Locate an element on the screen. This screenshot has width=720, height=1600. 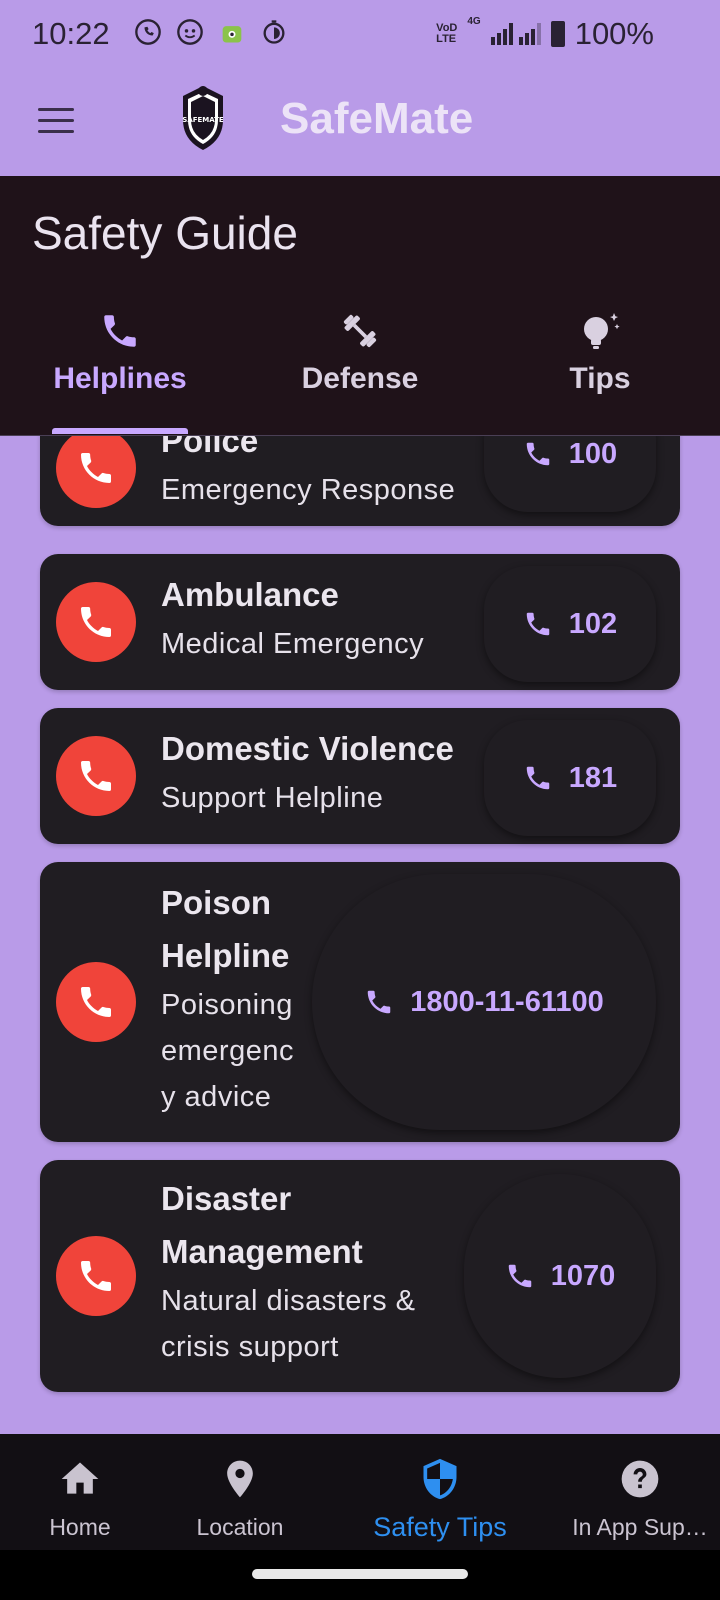
nav-label: Home is located at coordinates (80, 1527).